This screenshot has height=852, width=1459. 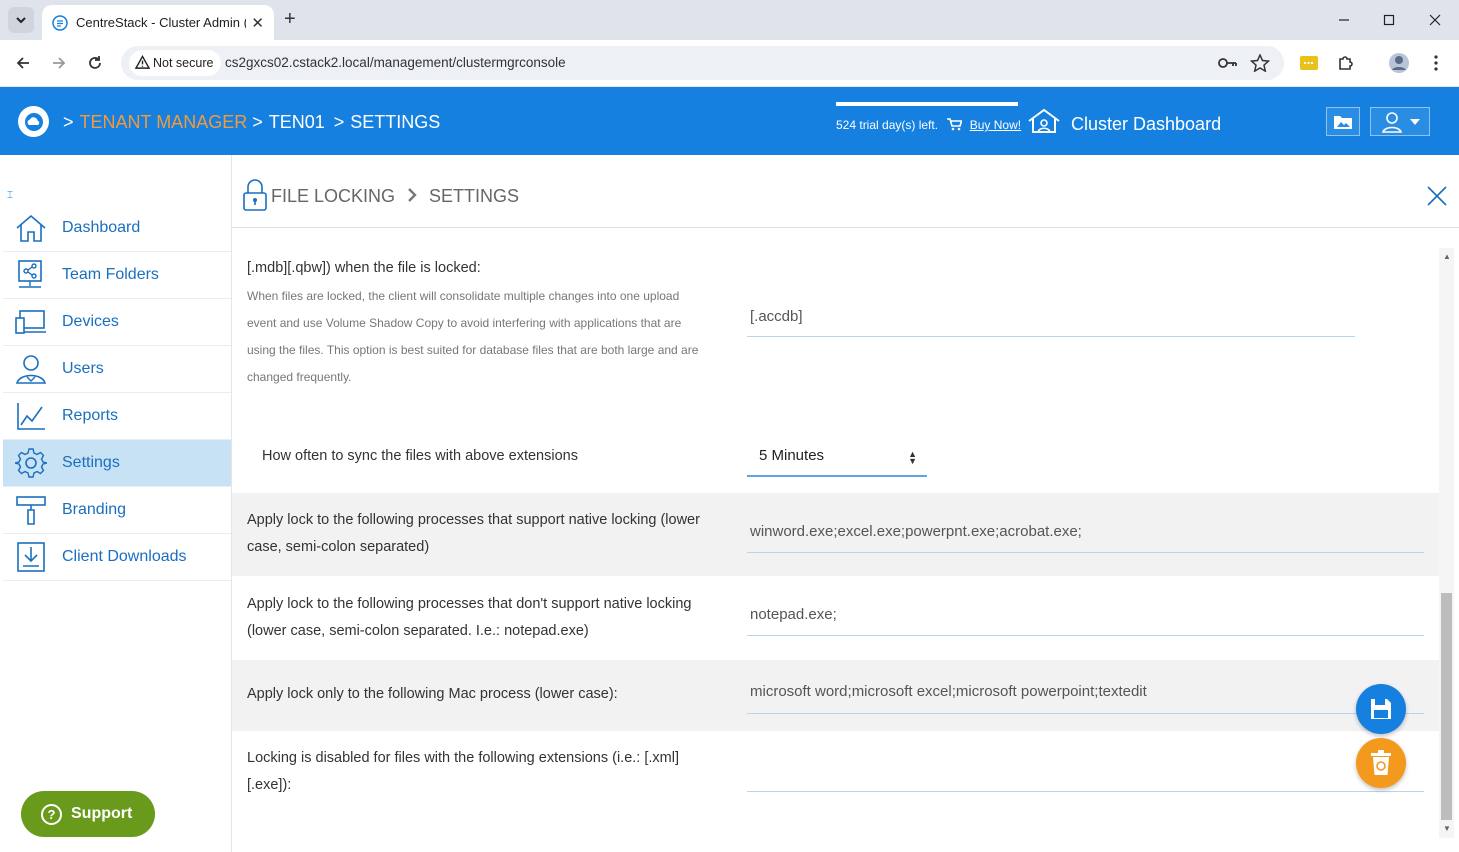 I want to click on sync-frequency-value: 5 Minutes, so click(x=792, y=455).